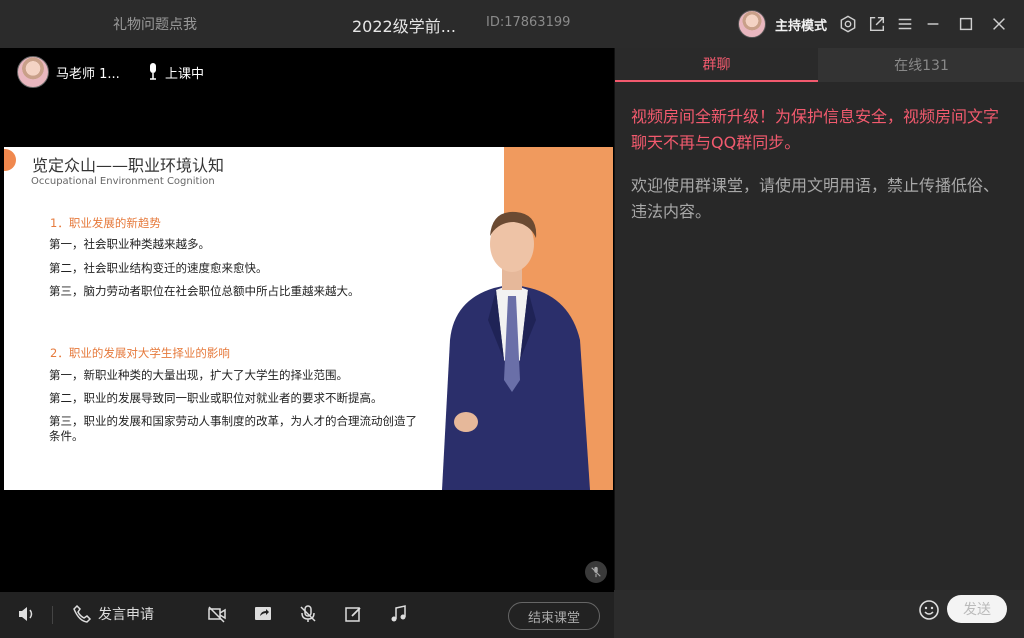 This screenshot has height=638, width=1024. I want to click on share-screen-icon, so click(263, 614).